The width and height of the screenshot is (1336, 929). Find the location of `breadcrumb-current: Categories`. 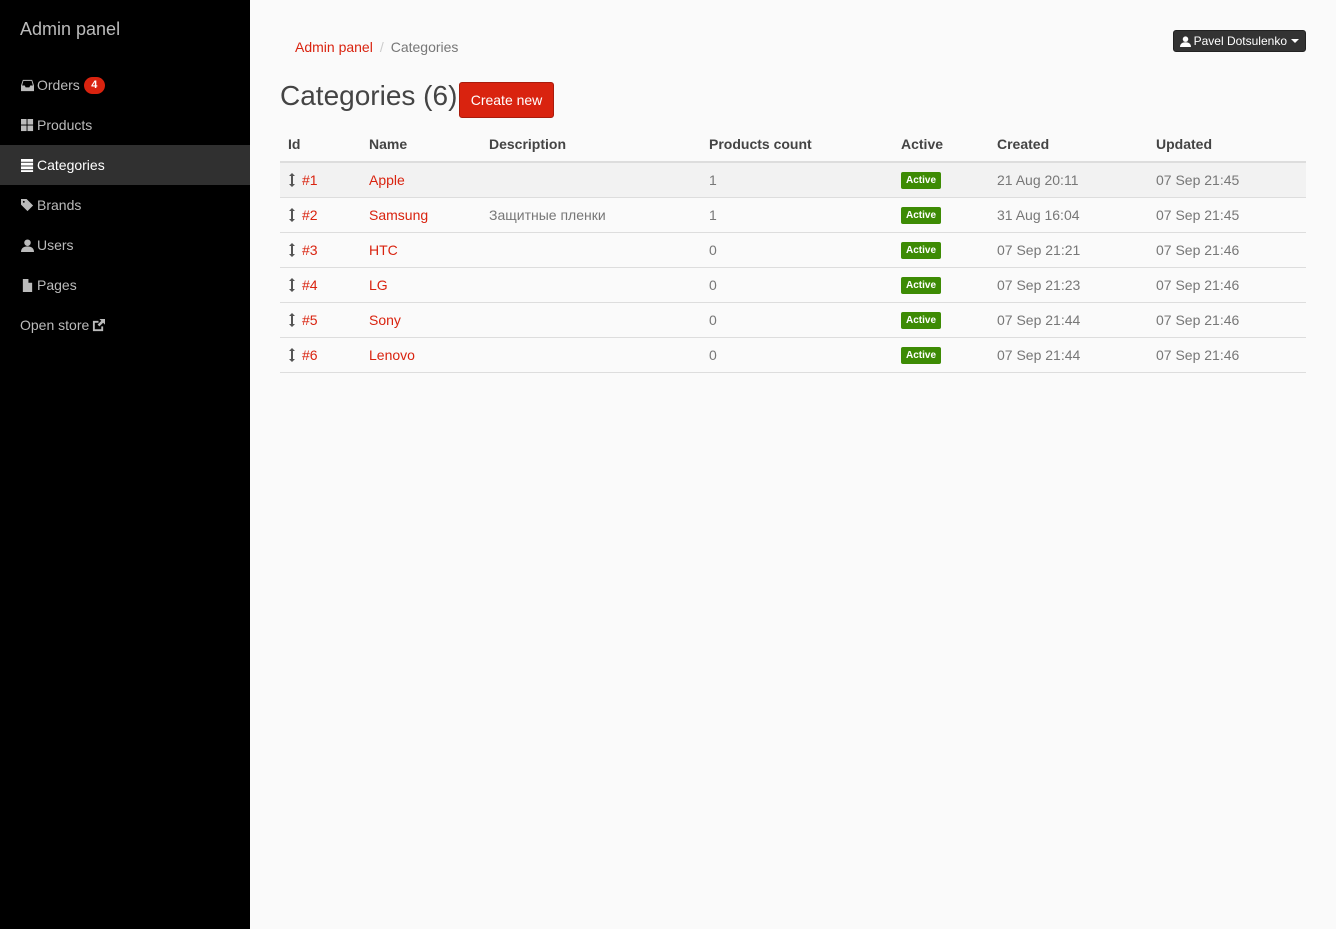

breadcrumb-current: Categories is located at coordinates (424, 47).